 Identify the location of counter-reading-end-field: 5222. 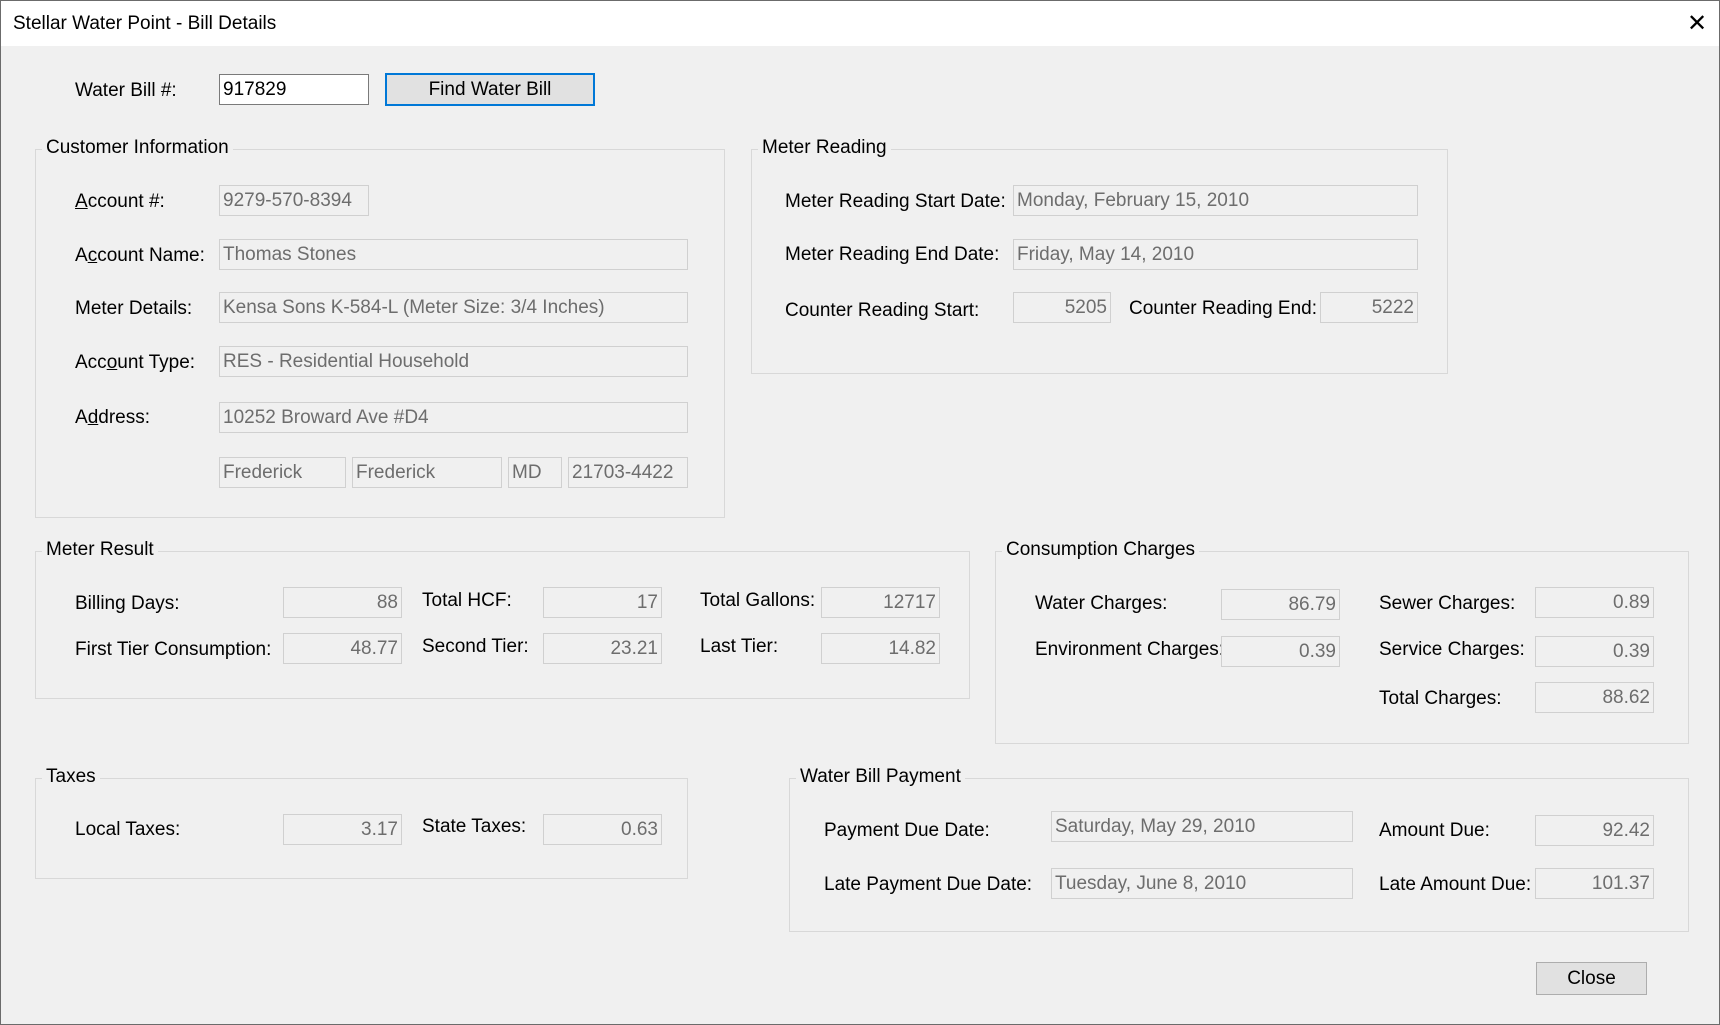
(1369, 307).